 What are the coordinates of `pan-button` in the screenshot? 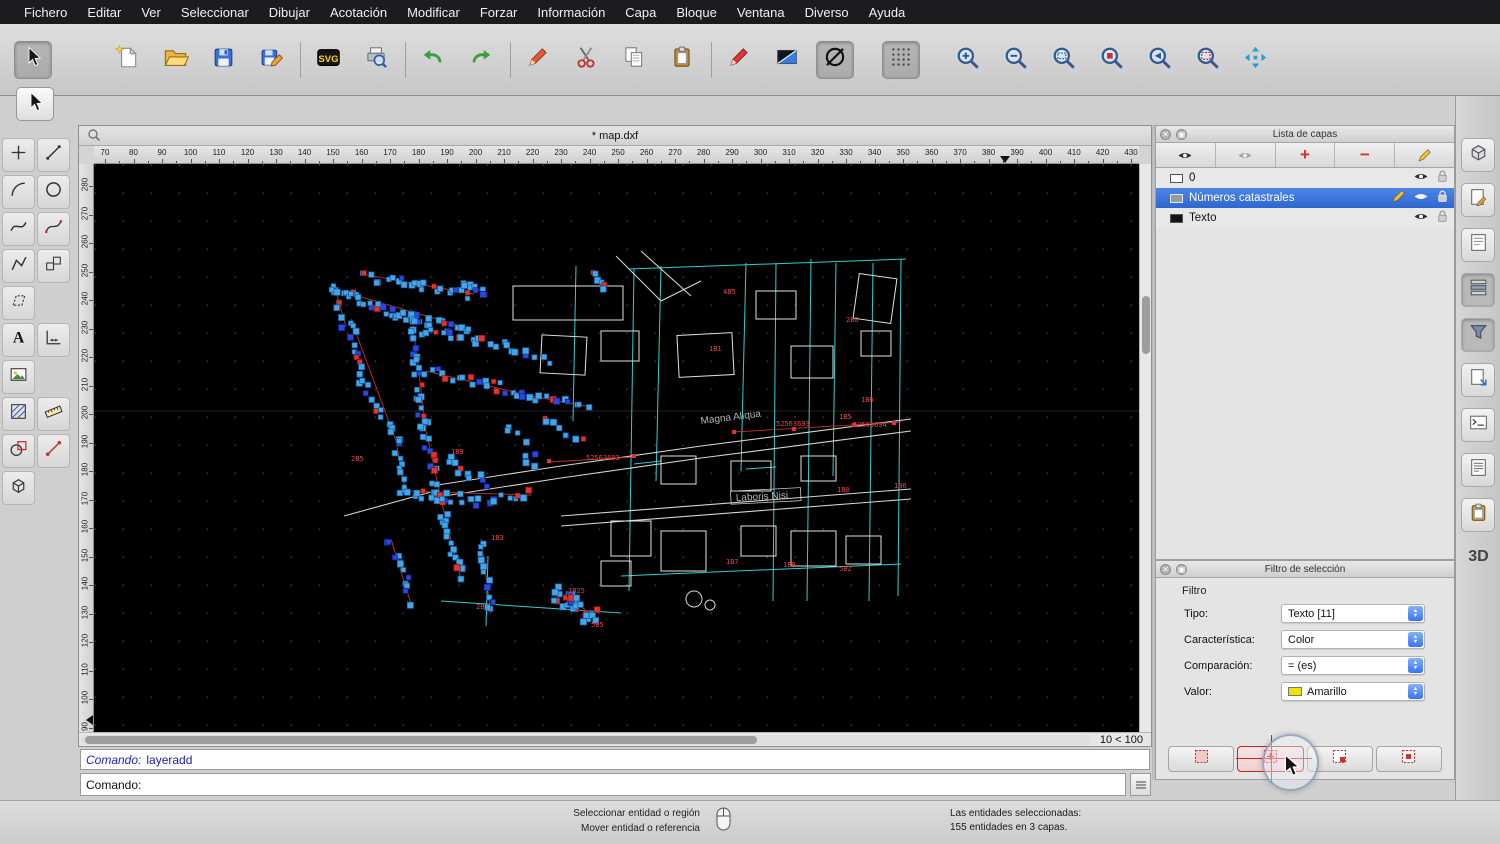 It's located at (1255, 60).